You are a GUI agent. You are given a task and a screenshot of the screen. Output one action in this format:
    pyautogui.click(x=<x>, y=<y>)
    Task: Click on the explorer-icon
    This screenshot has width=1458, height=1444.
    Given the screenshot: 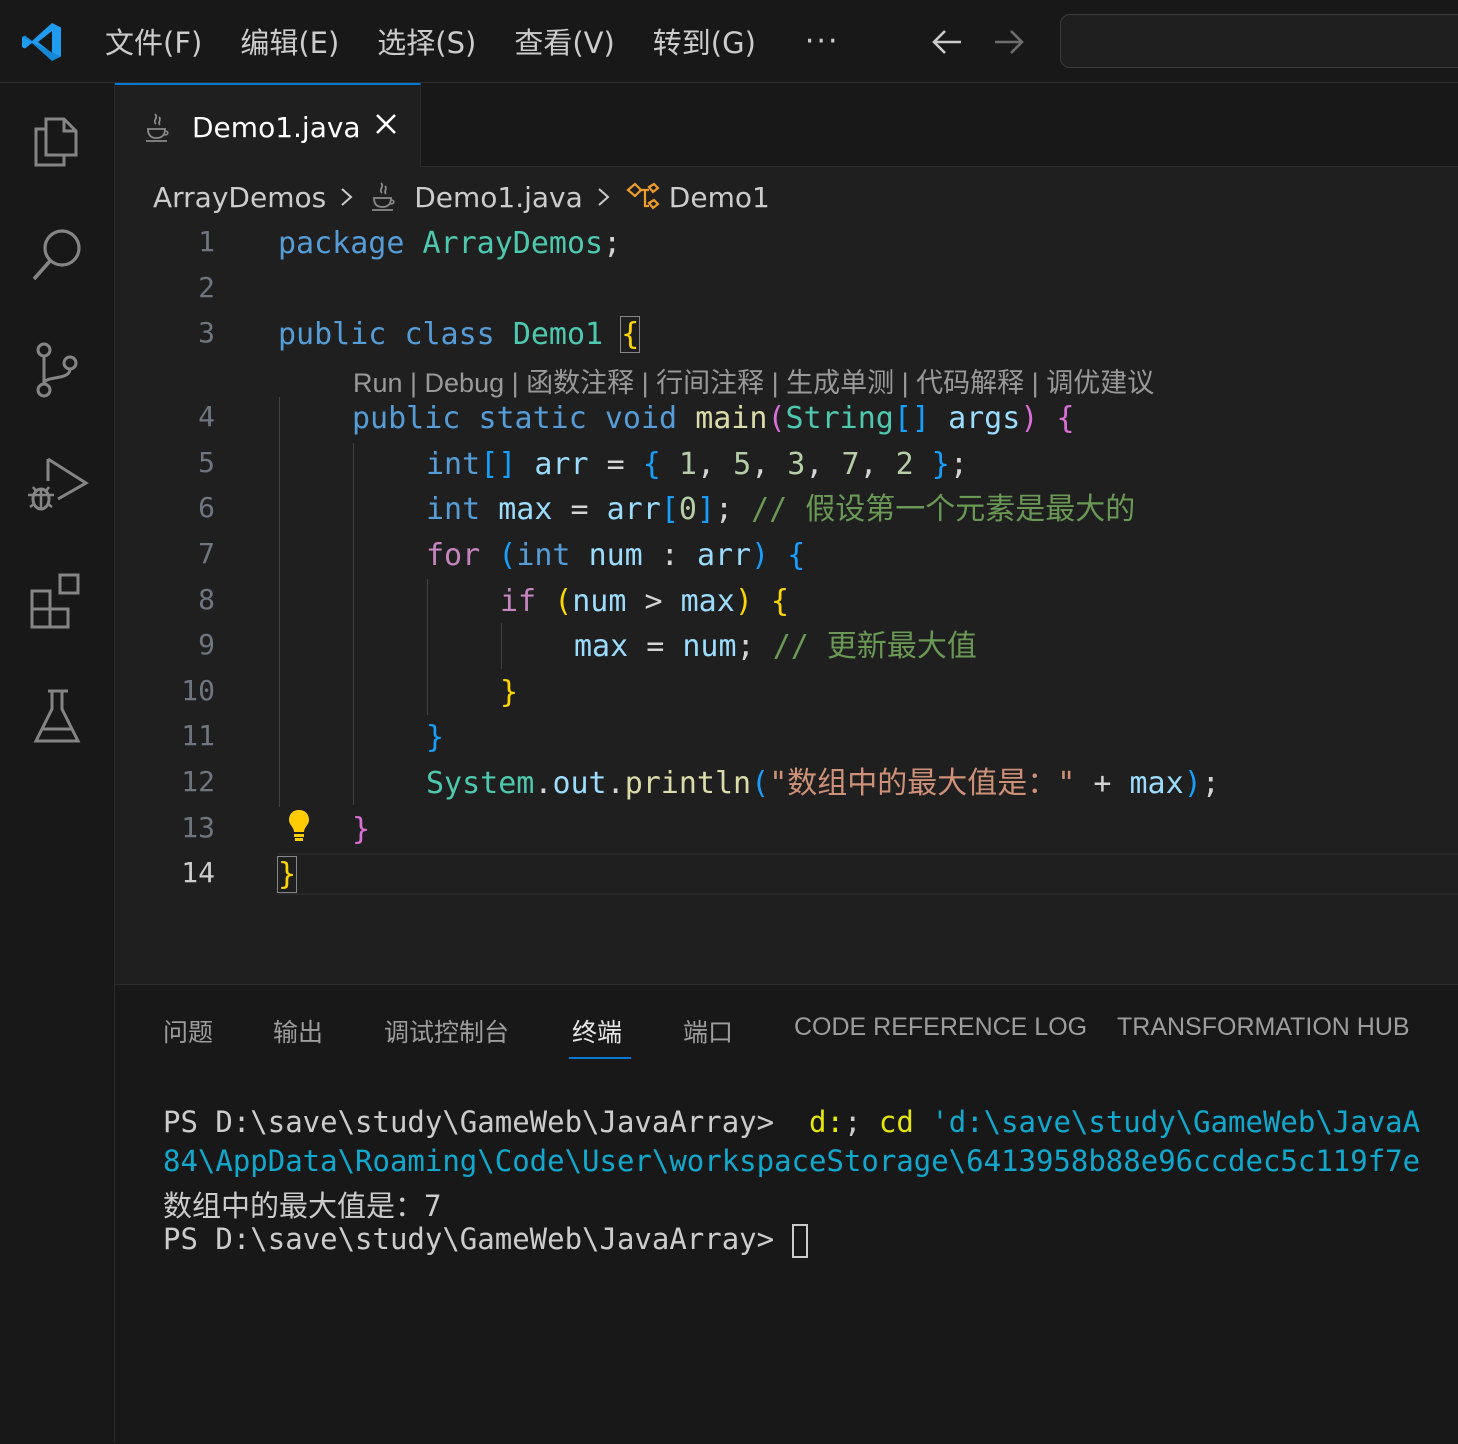 What is the action you would take?
    pyautogui.click(x=57, y=140)
    